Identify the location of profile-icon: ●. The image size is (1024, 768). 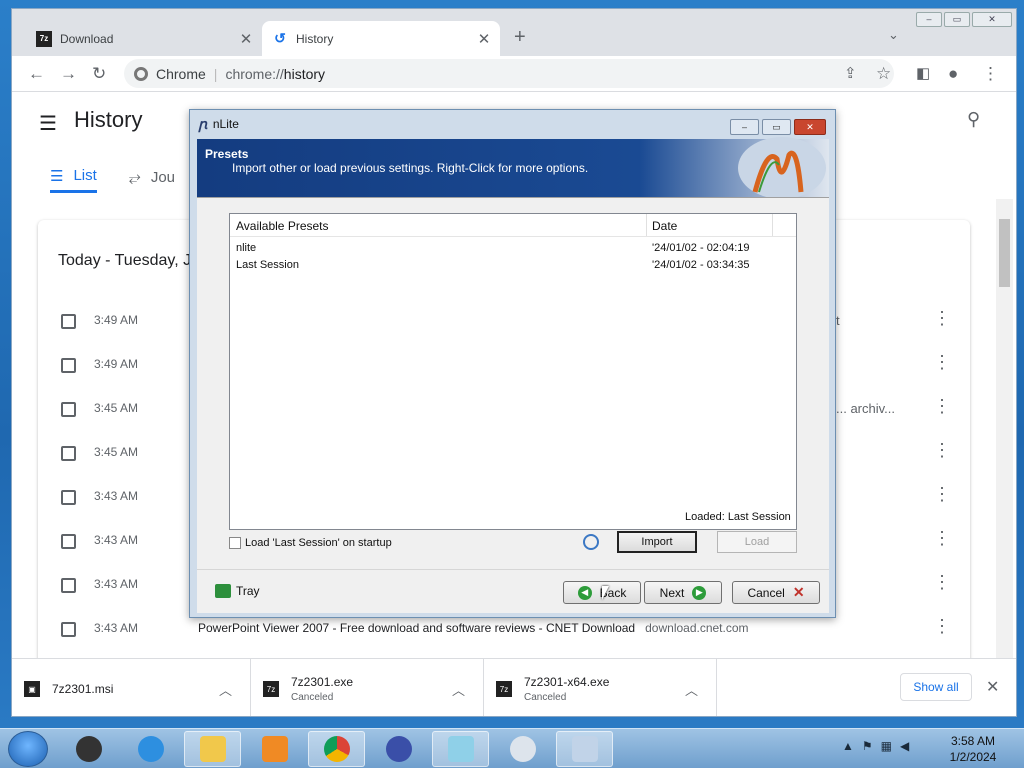
(953, 74).